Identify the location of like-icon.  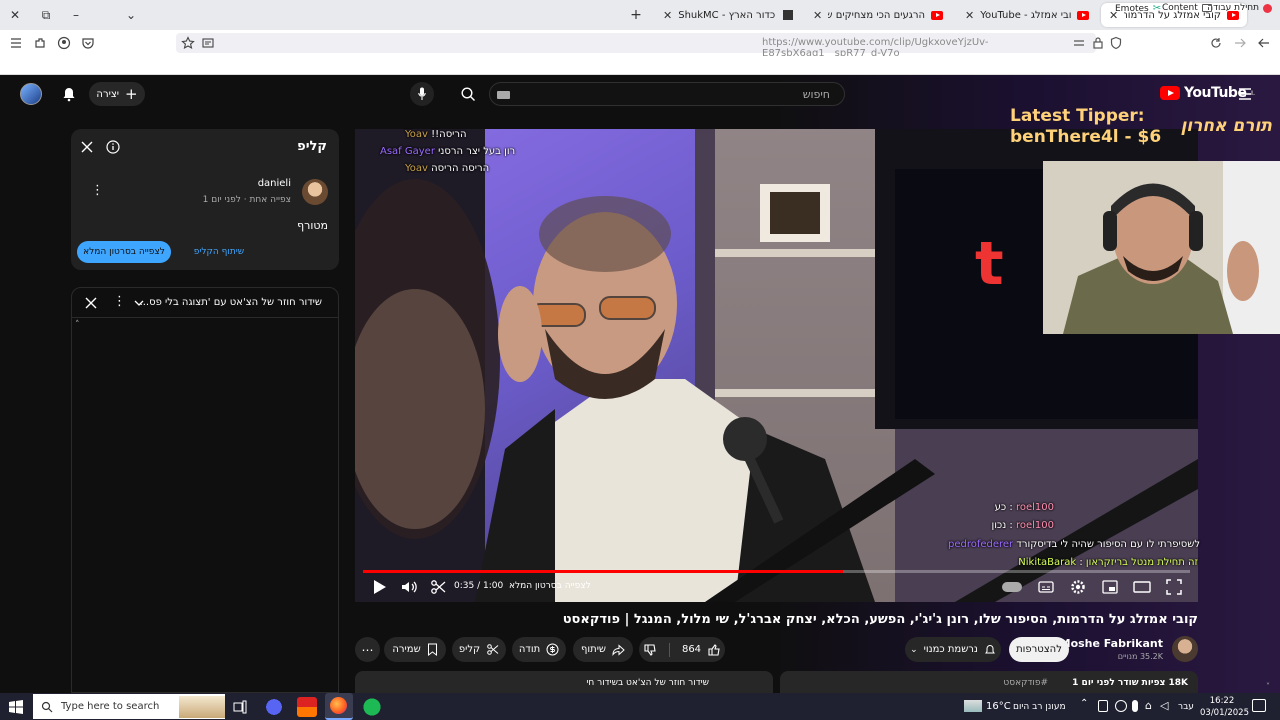
(714, 650).